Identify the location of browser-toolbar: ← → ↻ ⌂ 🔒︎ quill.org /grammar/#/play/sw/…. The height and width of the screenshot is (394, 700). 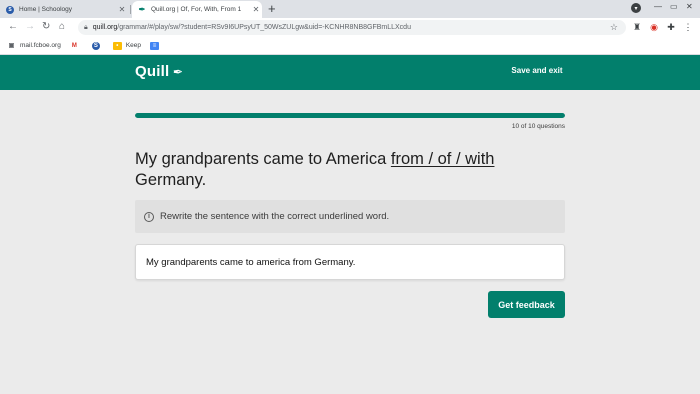
(350, 27).